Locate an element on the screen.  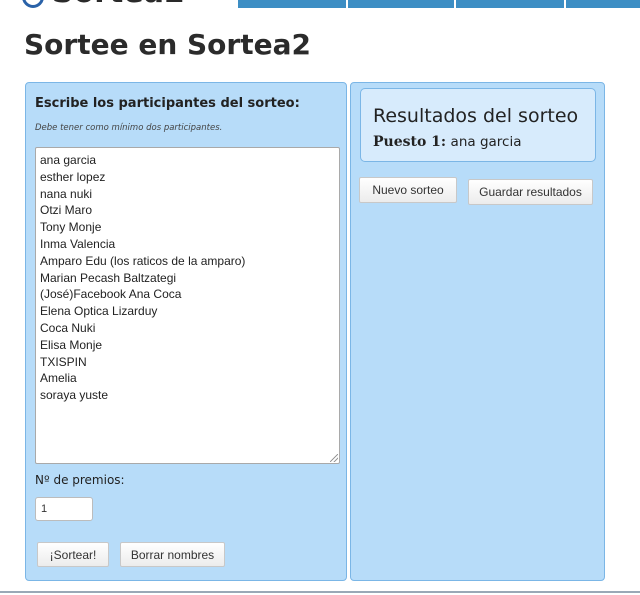
page-title: Sortee en Sortea2 is located at coordinates (167, 44).